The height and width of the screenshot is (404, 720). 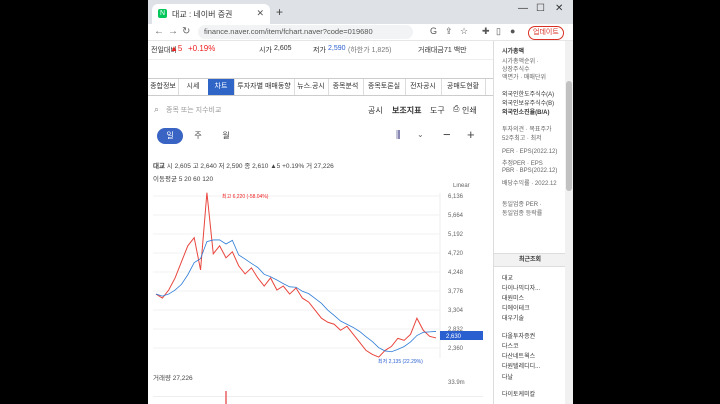 What do you see at coordinates (516, 307) in the screenshot?
I see `recent-item: 디에이테크` at bounding box center [516, 307].